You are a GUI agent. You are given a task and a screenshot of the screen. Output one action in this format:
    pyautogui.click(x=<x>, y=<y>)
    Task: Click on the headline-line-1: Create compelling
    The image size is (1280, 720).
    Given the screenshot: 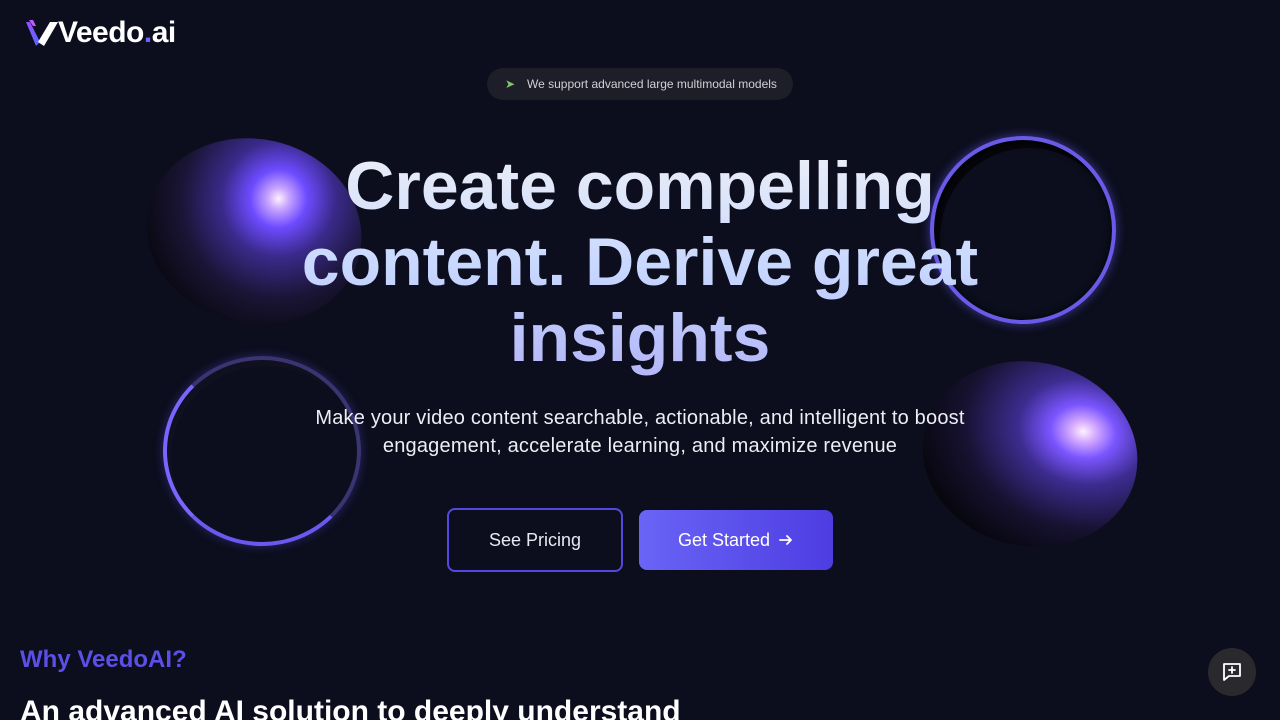 What is the action you would take?
    pyautogui.click(x=640, y=186)
    